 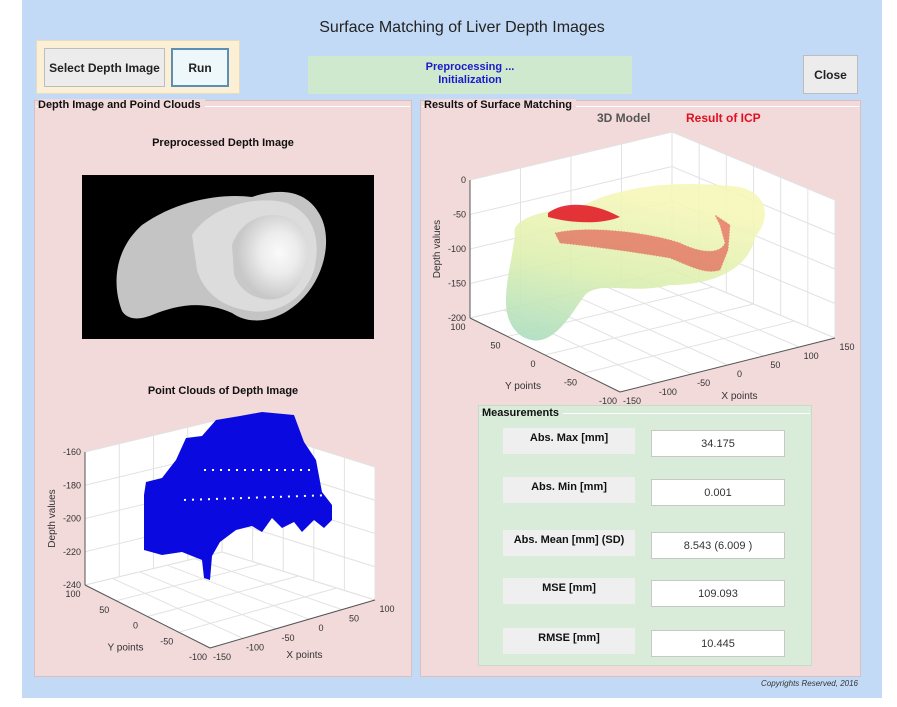 What do you see at coordinates (846, 347) in the screenshot?
I see `x-tick-label: 150` at bounding box center [846, 347].